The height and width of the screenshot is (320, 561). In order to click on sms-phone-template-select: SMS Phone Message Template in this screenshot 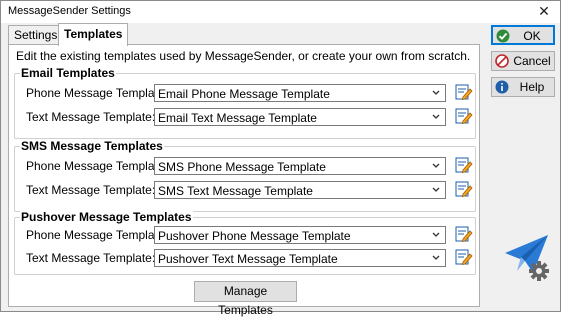, I will do `click(300, 166)`.